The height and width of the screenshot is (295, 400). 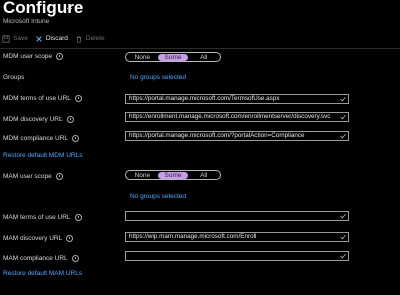 What do you see at coordinates (42, 217) in the screenshot?
I see `mam-terms-label: MAM terms of use URL` at bounding box center [42, 217].